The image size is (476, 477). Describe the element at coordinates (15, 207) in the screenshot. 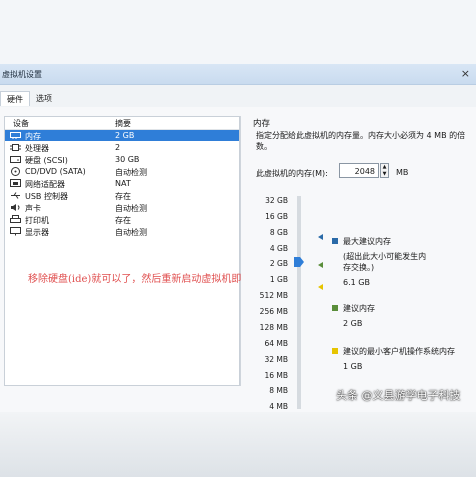

I see `sound-icon` at that location.